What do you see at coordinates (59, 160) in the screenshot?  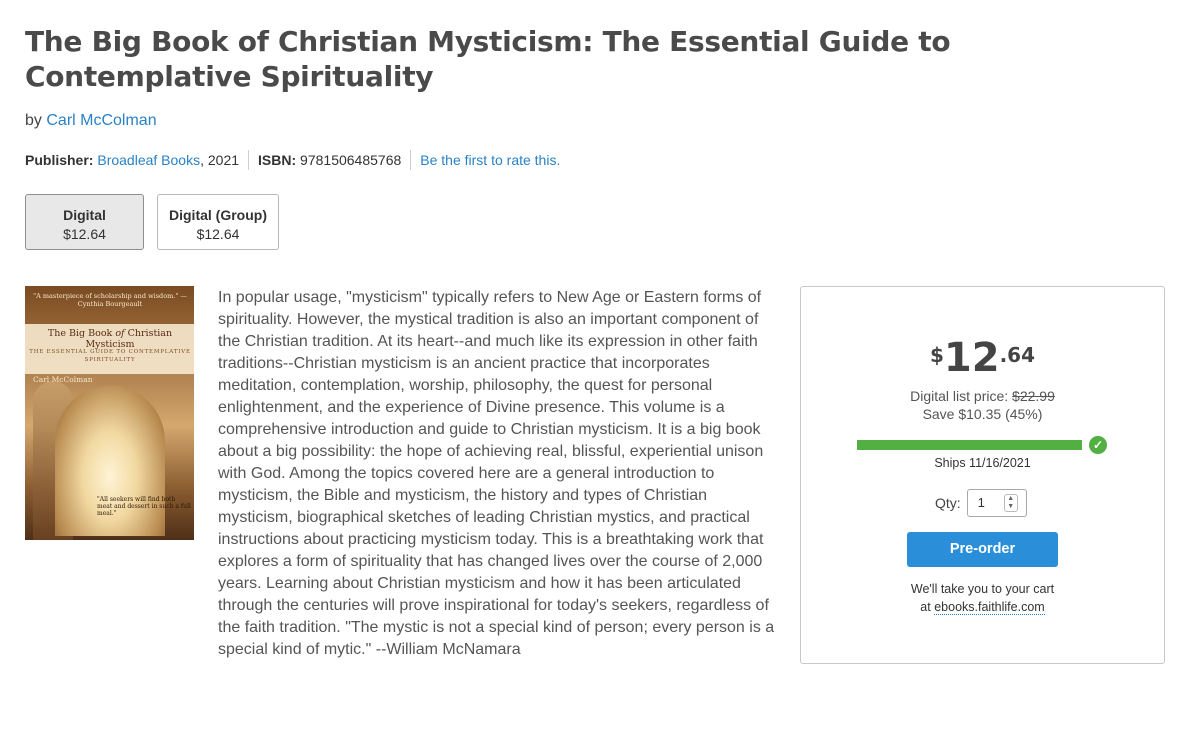 I see `publisher-label: Publisher:` at bounding box center [59, 160].